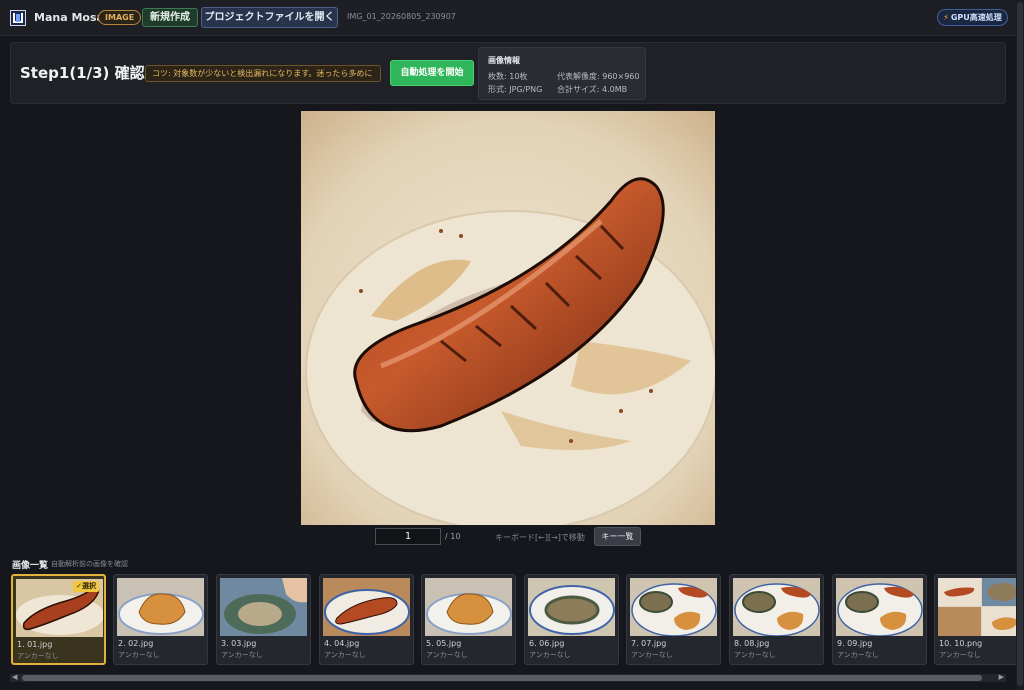  Describe the element at coordinates (18, 18) in the screenshot. I see `app-logo-icon` at that location.